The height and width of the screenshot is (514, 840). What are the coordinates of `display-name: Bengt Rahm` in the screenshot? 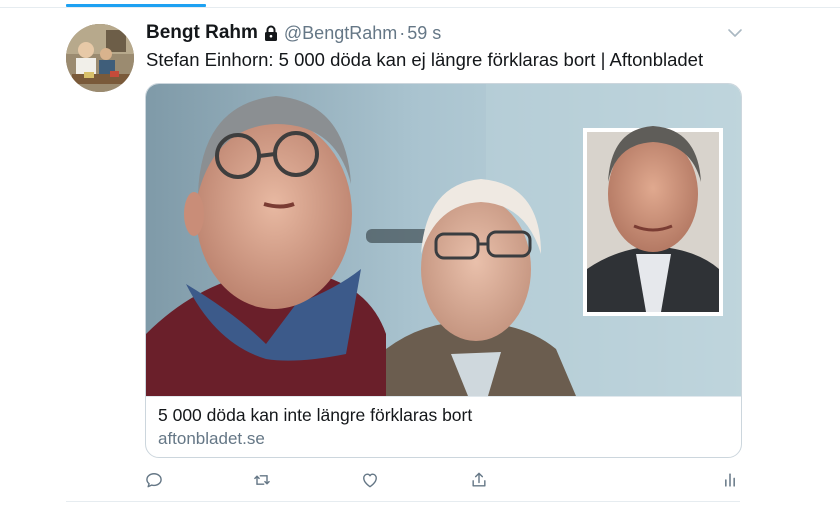 It's located at (202, 33).